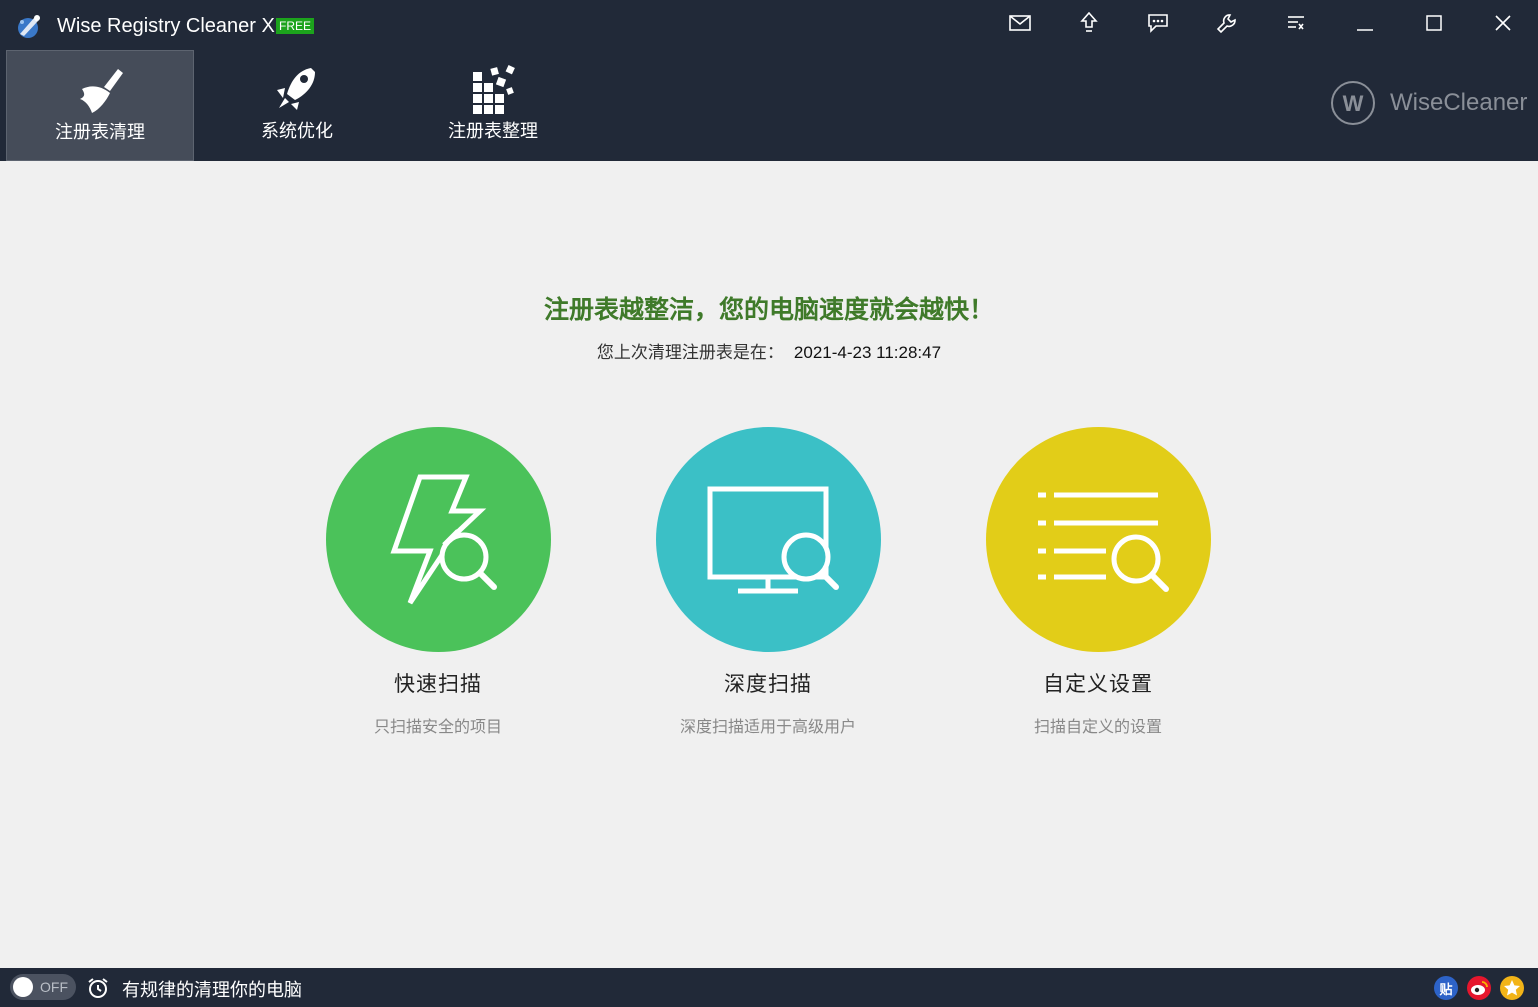  I want to click on deep-scan-button, so click(768, 539).